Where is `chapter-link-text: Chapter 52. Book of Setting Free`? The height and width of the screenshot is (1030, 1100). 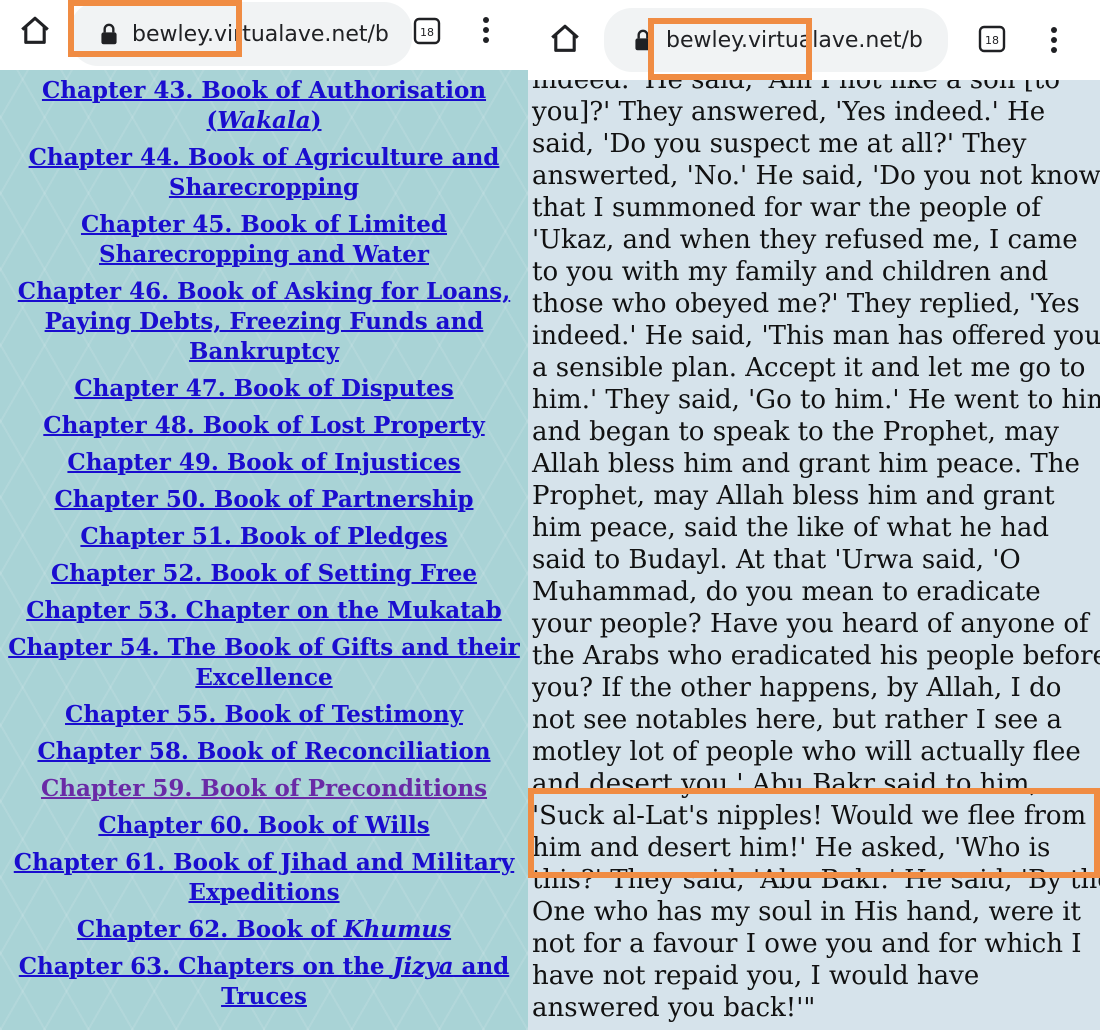
chapter-link-text: Chapter 52. Book of Setting Free is located at coordinates (264, 573).